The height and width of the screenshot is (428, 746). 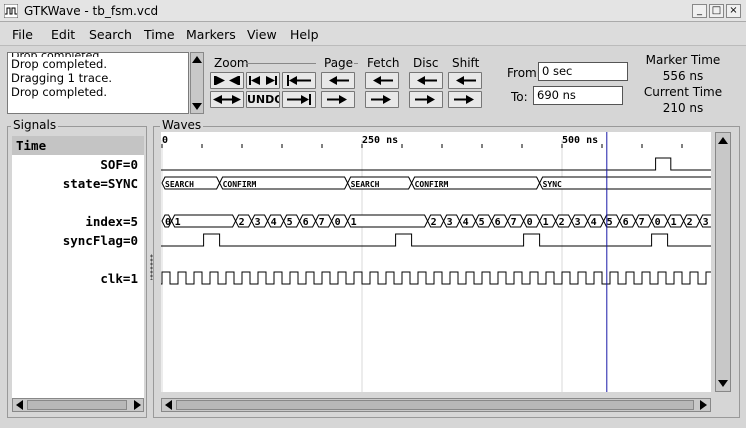 I want to click on fetch-group-label: Fetch, so click(x=383, y=63).